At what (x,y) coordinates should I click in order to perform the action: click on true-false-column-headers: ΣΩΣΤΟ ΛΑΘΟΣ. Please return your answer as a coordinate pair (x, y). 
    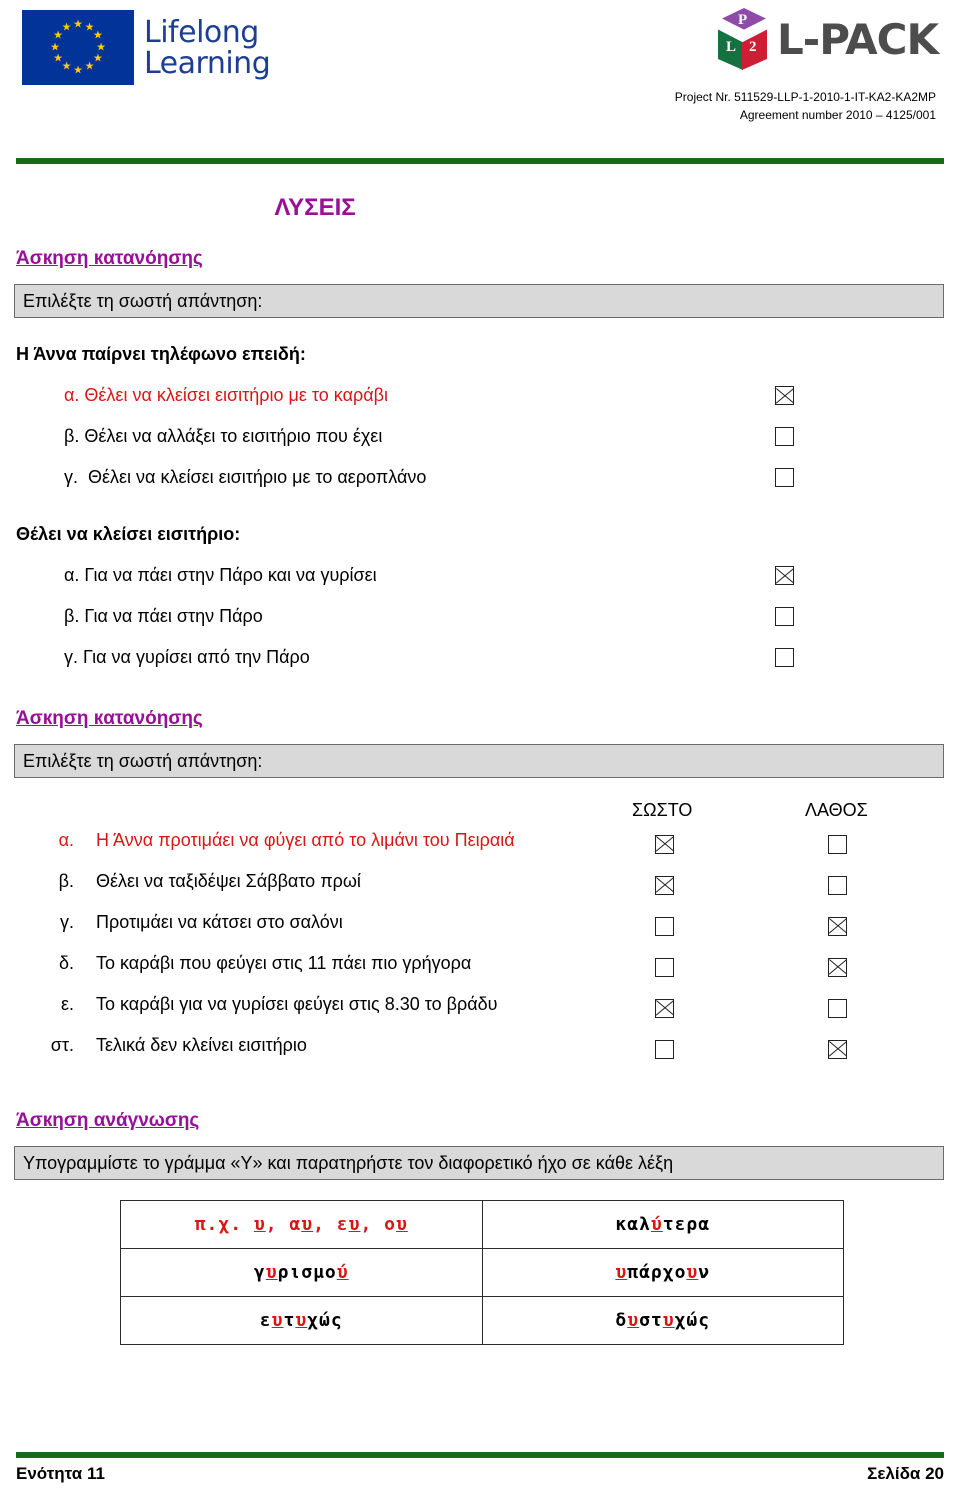
    Looking at the image, I should click on (480, 815).